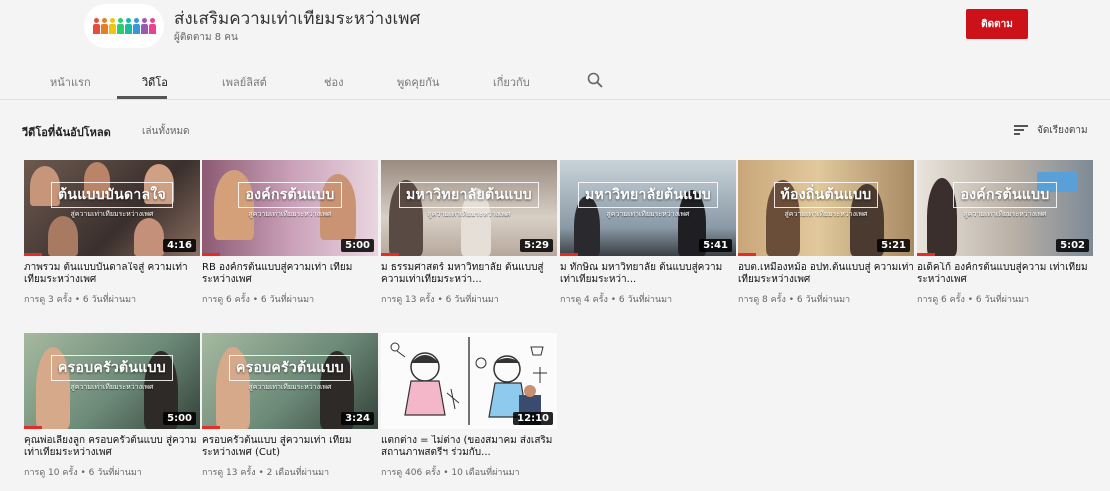  Describe the element at coordinates (511, 82) in the screenshot. I see `tab-about: เกี่ยวกับ` at that location.